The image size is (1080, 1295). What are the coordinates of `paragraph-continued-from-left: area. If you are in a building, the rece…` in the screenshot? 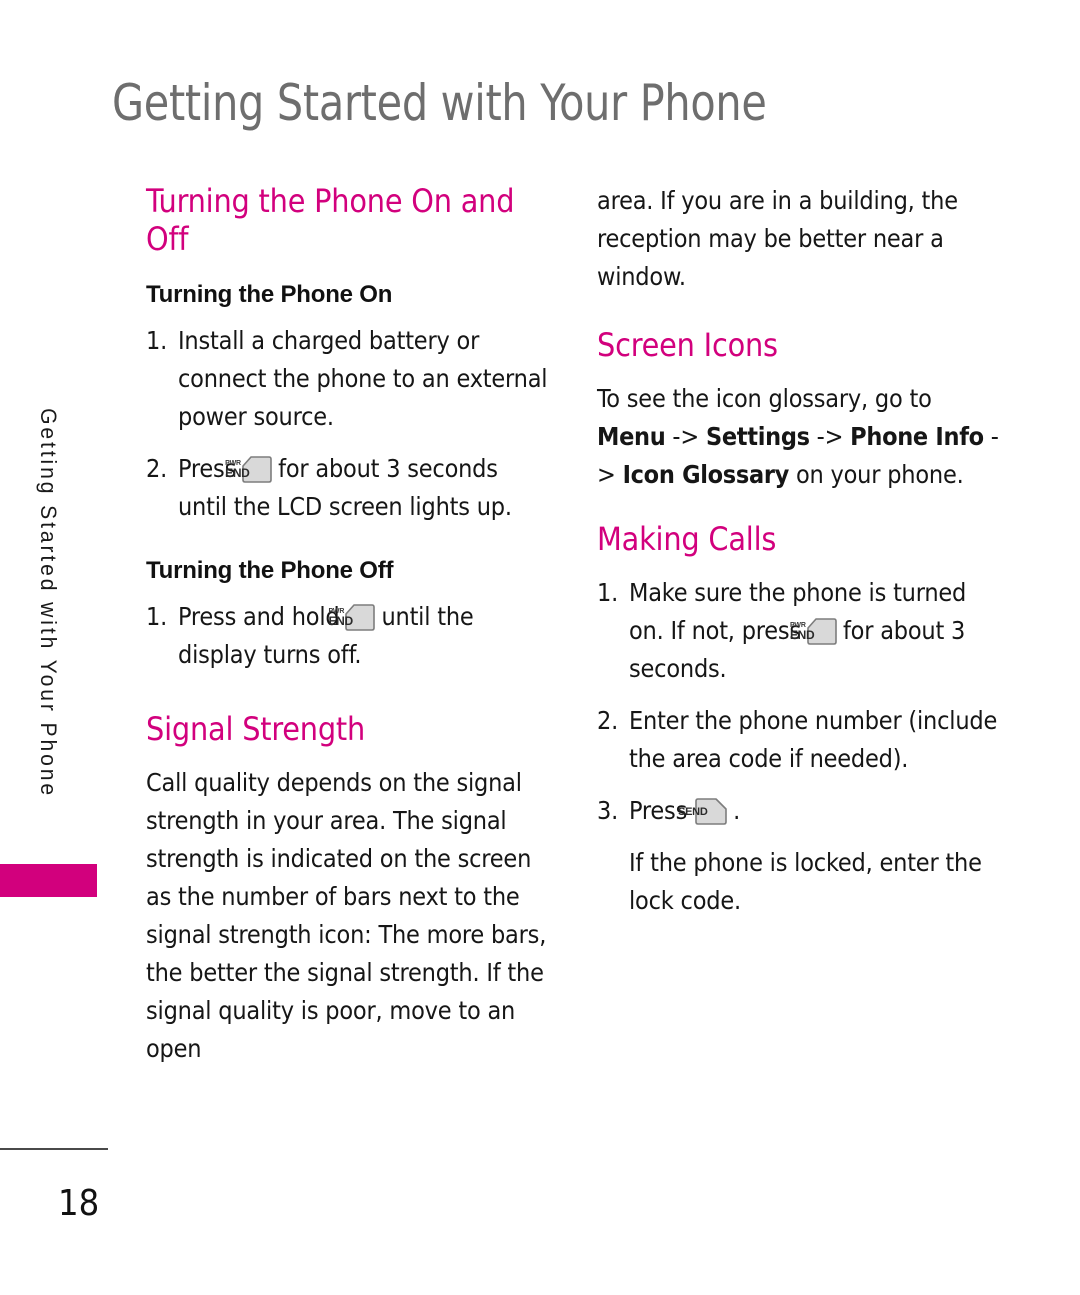 It's located at (777, 238).